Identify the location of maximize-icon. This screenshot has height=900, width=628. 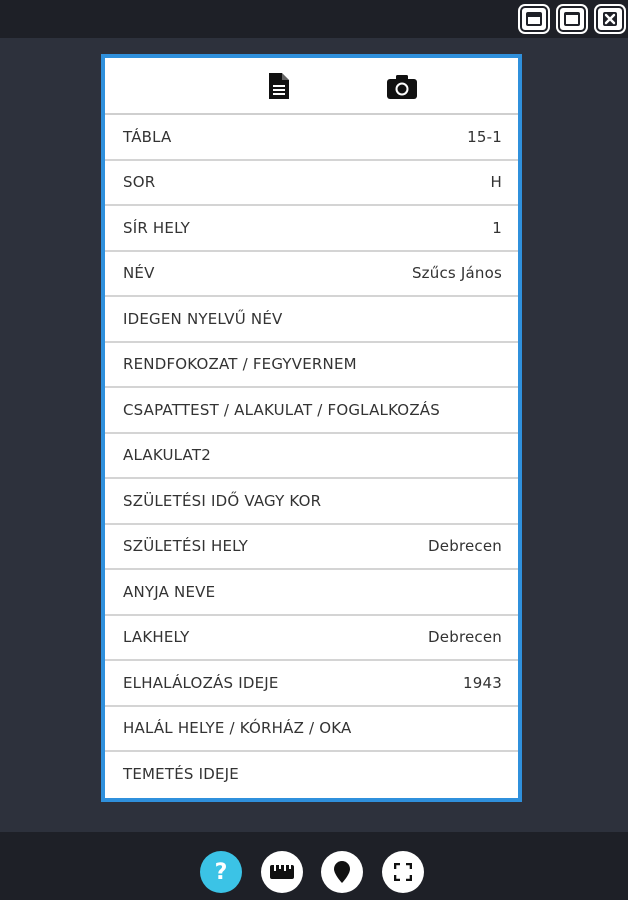
(572, 19).